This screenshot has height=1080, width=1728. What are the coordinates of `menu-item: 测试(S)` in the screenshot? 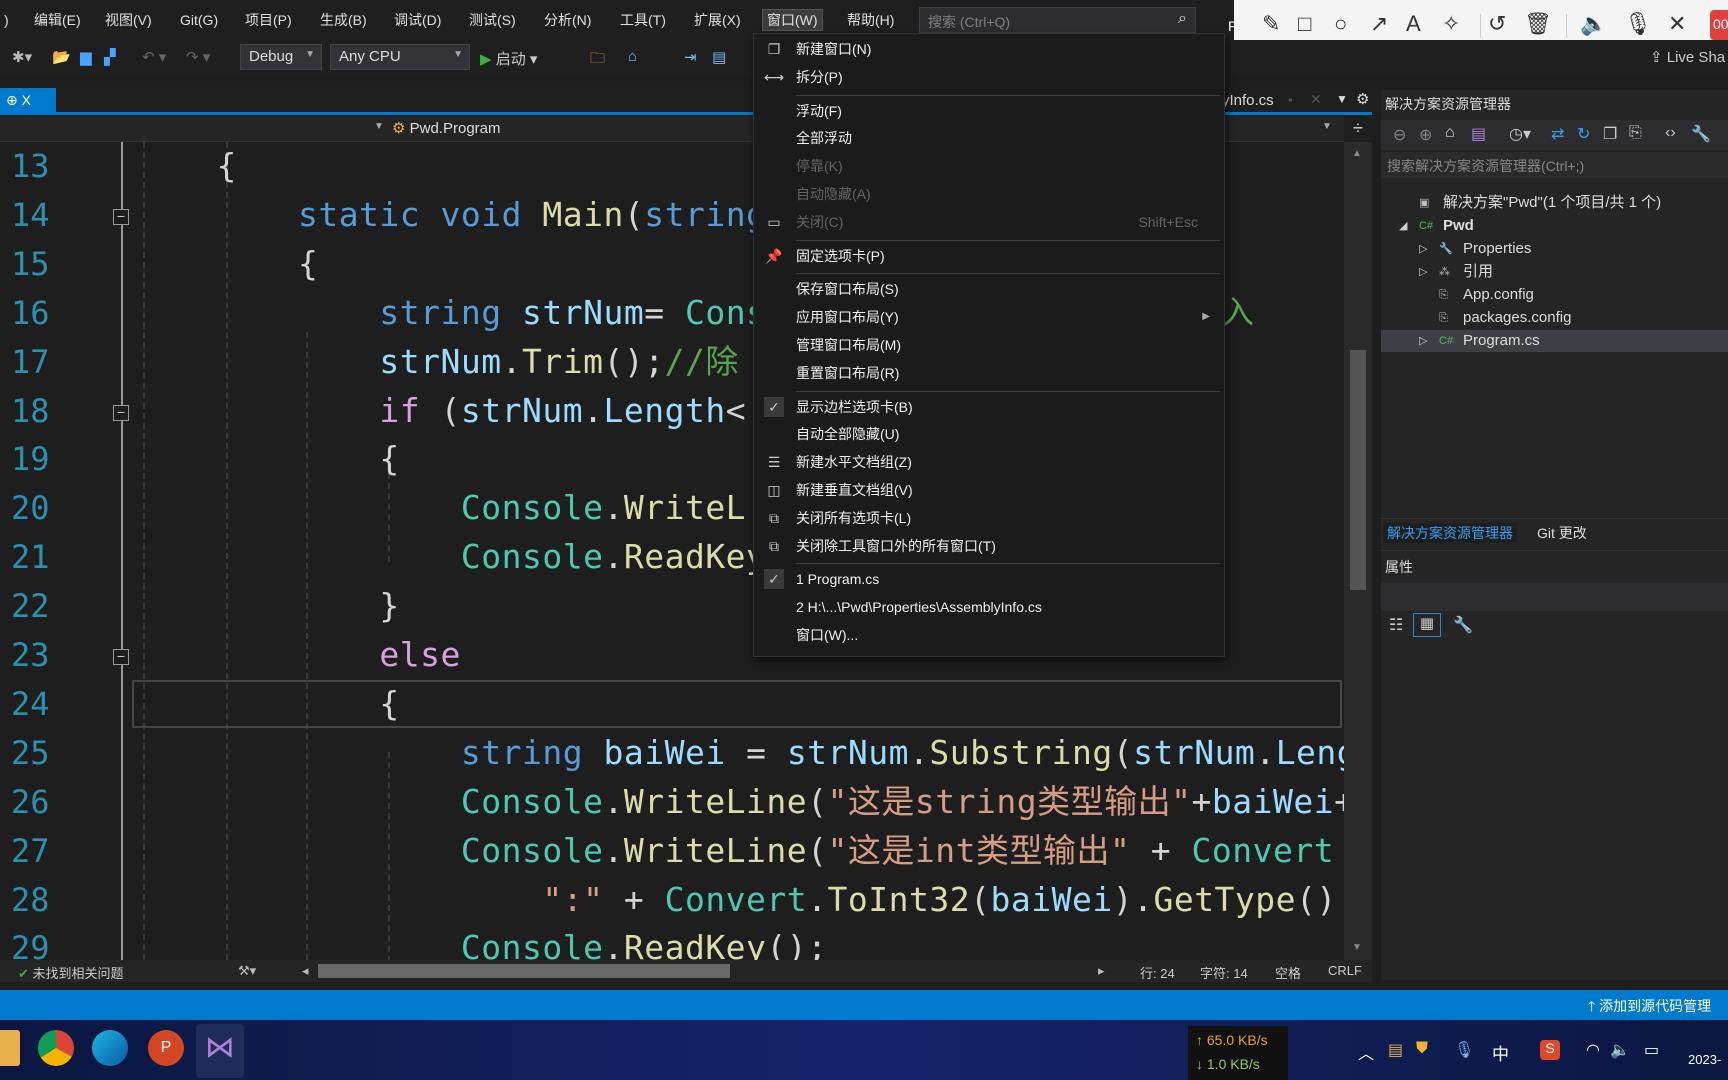 It's located at (492, 20).